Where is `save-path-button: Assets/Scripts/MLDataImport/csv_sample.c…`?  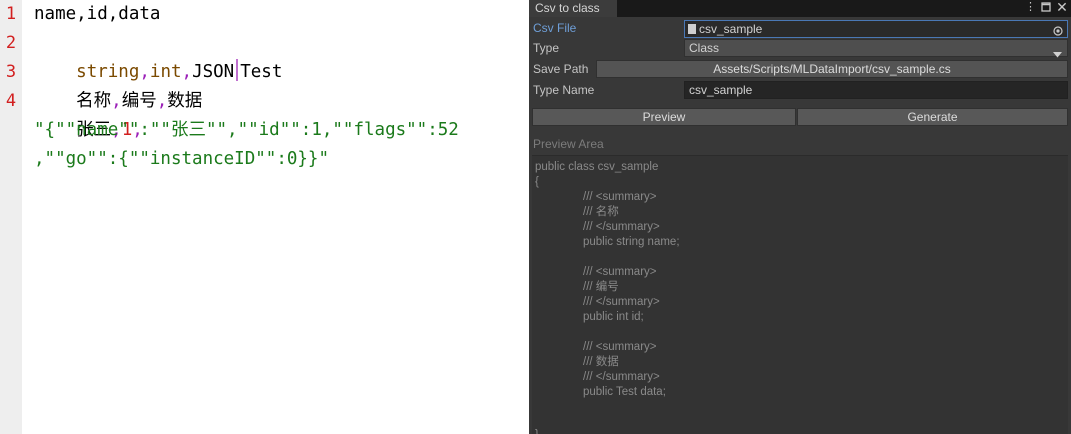
save-path-button: Assets/Scripts/MLDataImport/csv_sample.c… is located at coordinates (832, 69).